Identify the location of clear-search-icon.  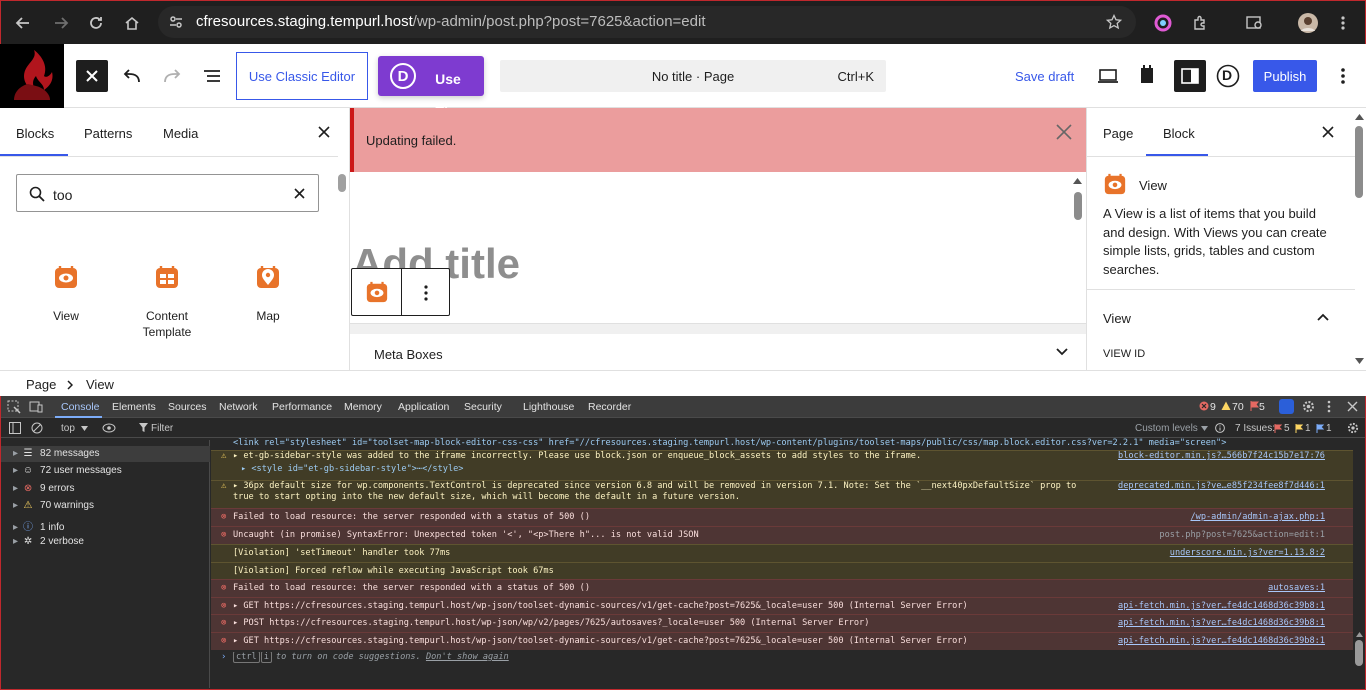
(299, 193).